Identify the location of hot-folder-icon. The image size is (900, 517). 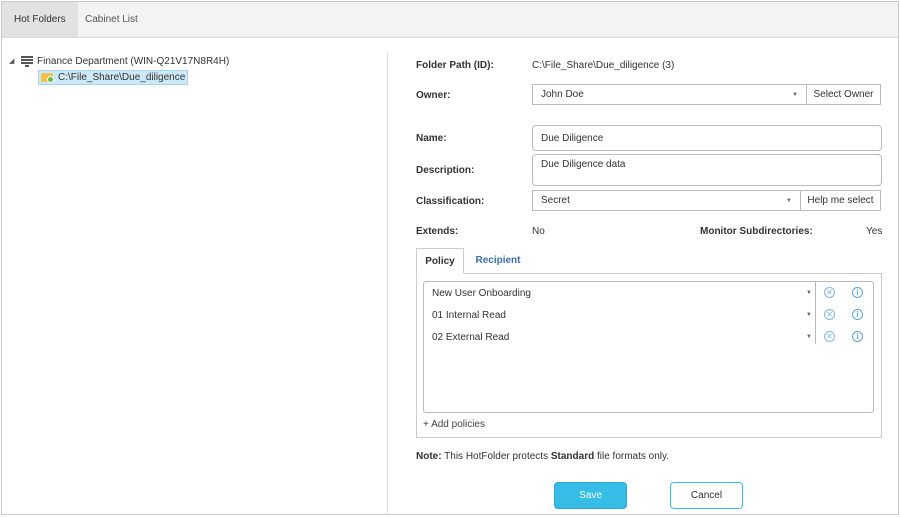
(48, 77).